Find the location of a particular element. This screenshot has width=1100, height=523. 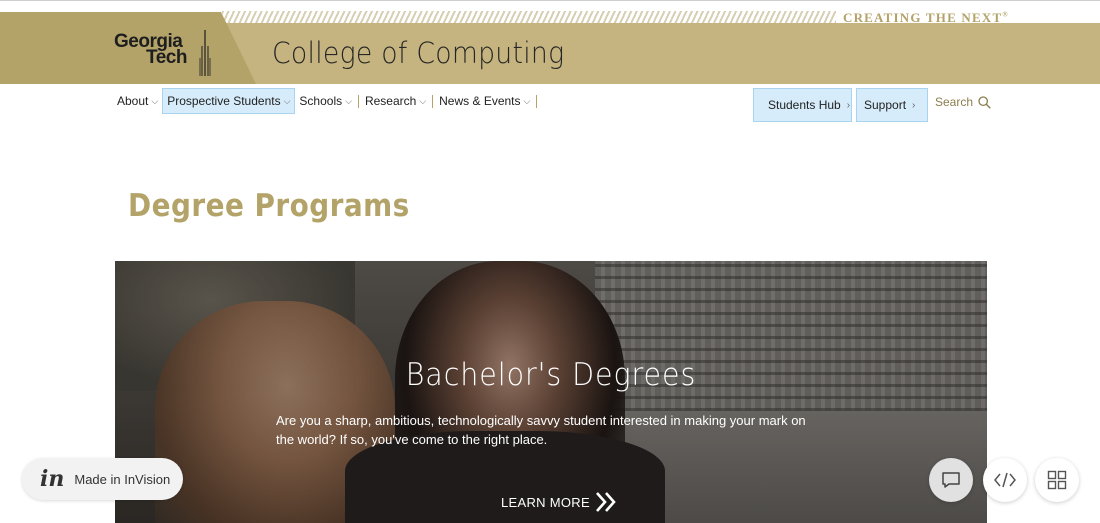

invision-label: Made in InVision is located at coordinates (122, 479).